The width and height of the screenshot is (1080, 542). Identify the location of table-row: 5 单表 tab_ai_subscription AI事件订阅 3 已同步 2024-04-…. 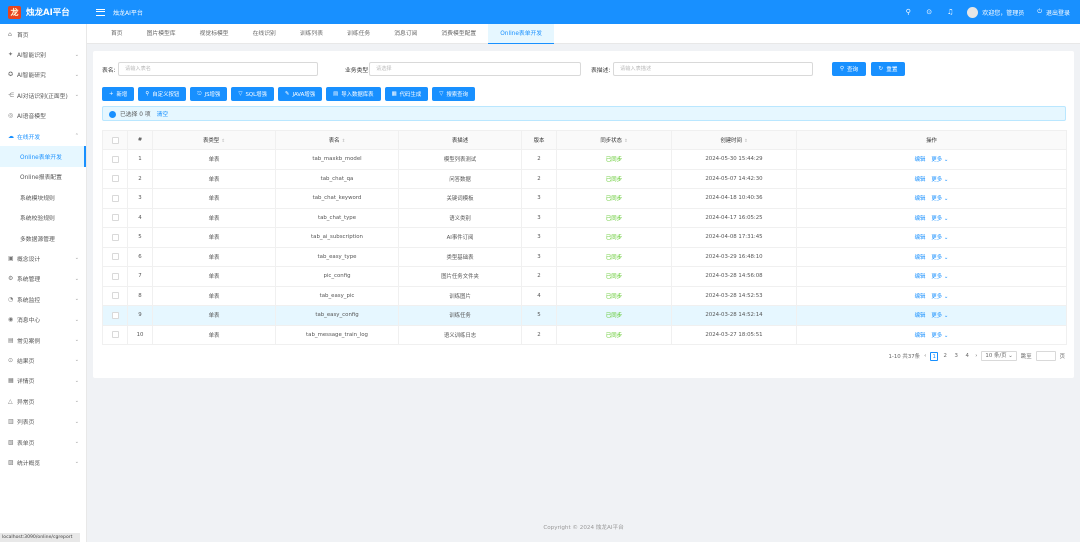
(584, 237).